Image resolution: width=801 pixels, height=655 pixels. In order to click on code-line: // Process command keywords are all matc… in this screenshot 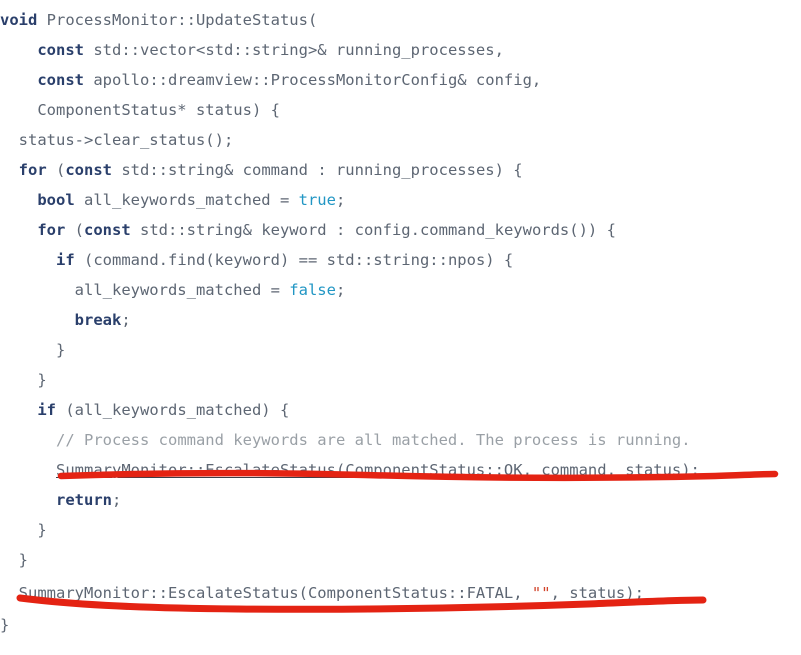, I will do `click(400, 440)`.